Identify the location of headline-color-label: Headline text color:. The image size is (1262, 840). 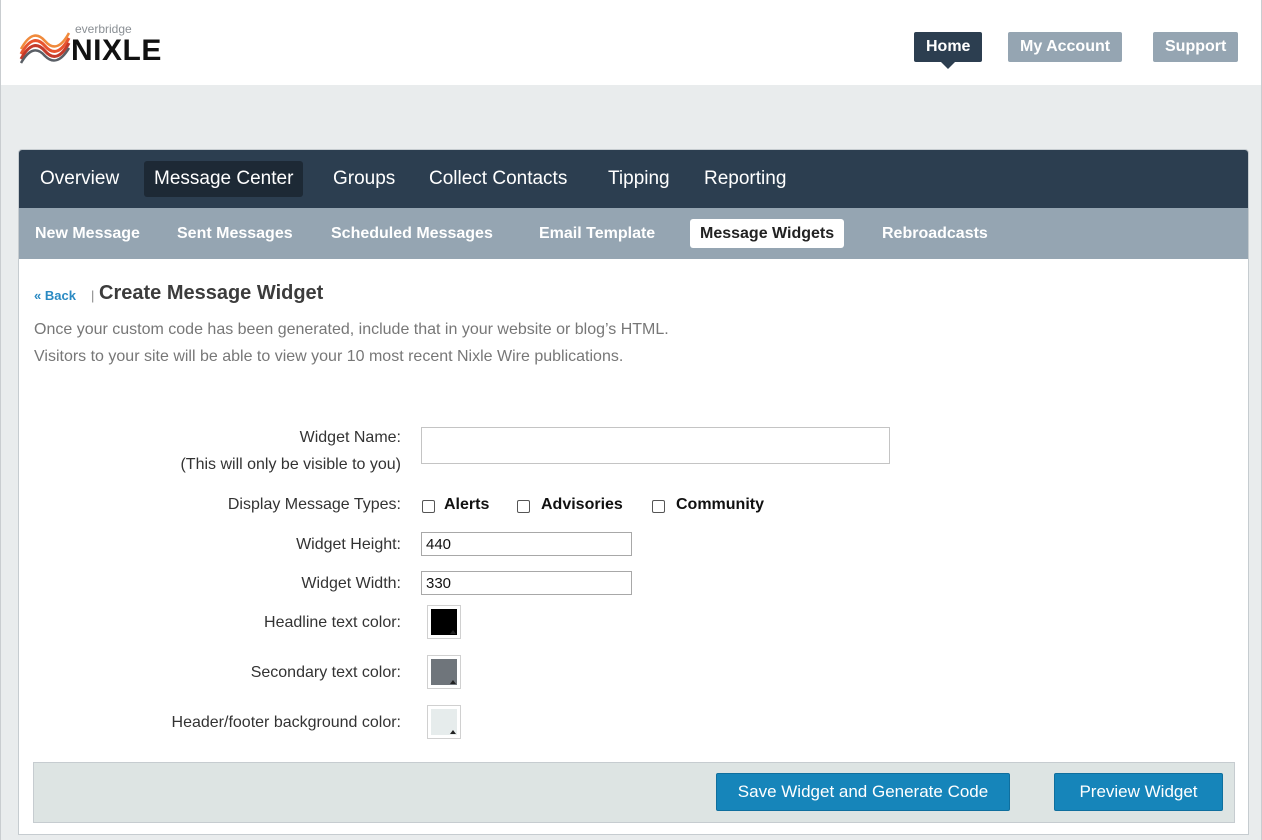
(332, 622).